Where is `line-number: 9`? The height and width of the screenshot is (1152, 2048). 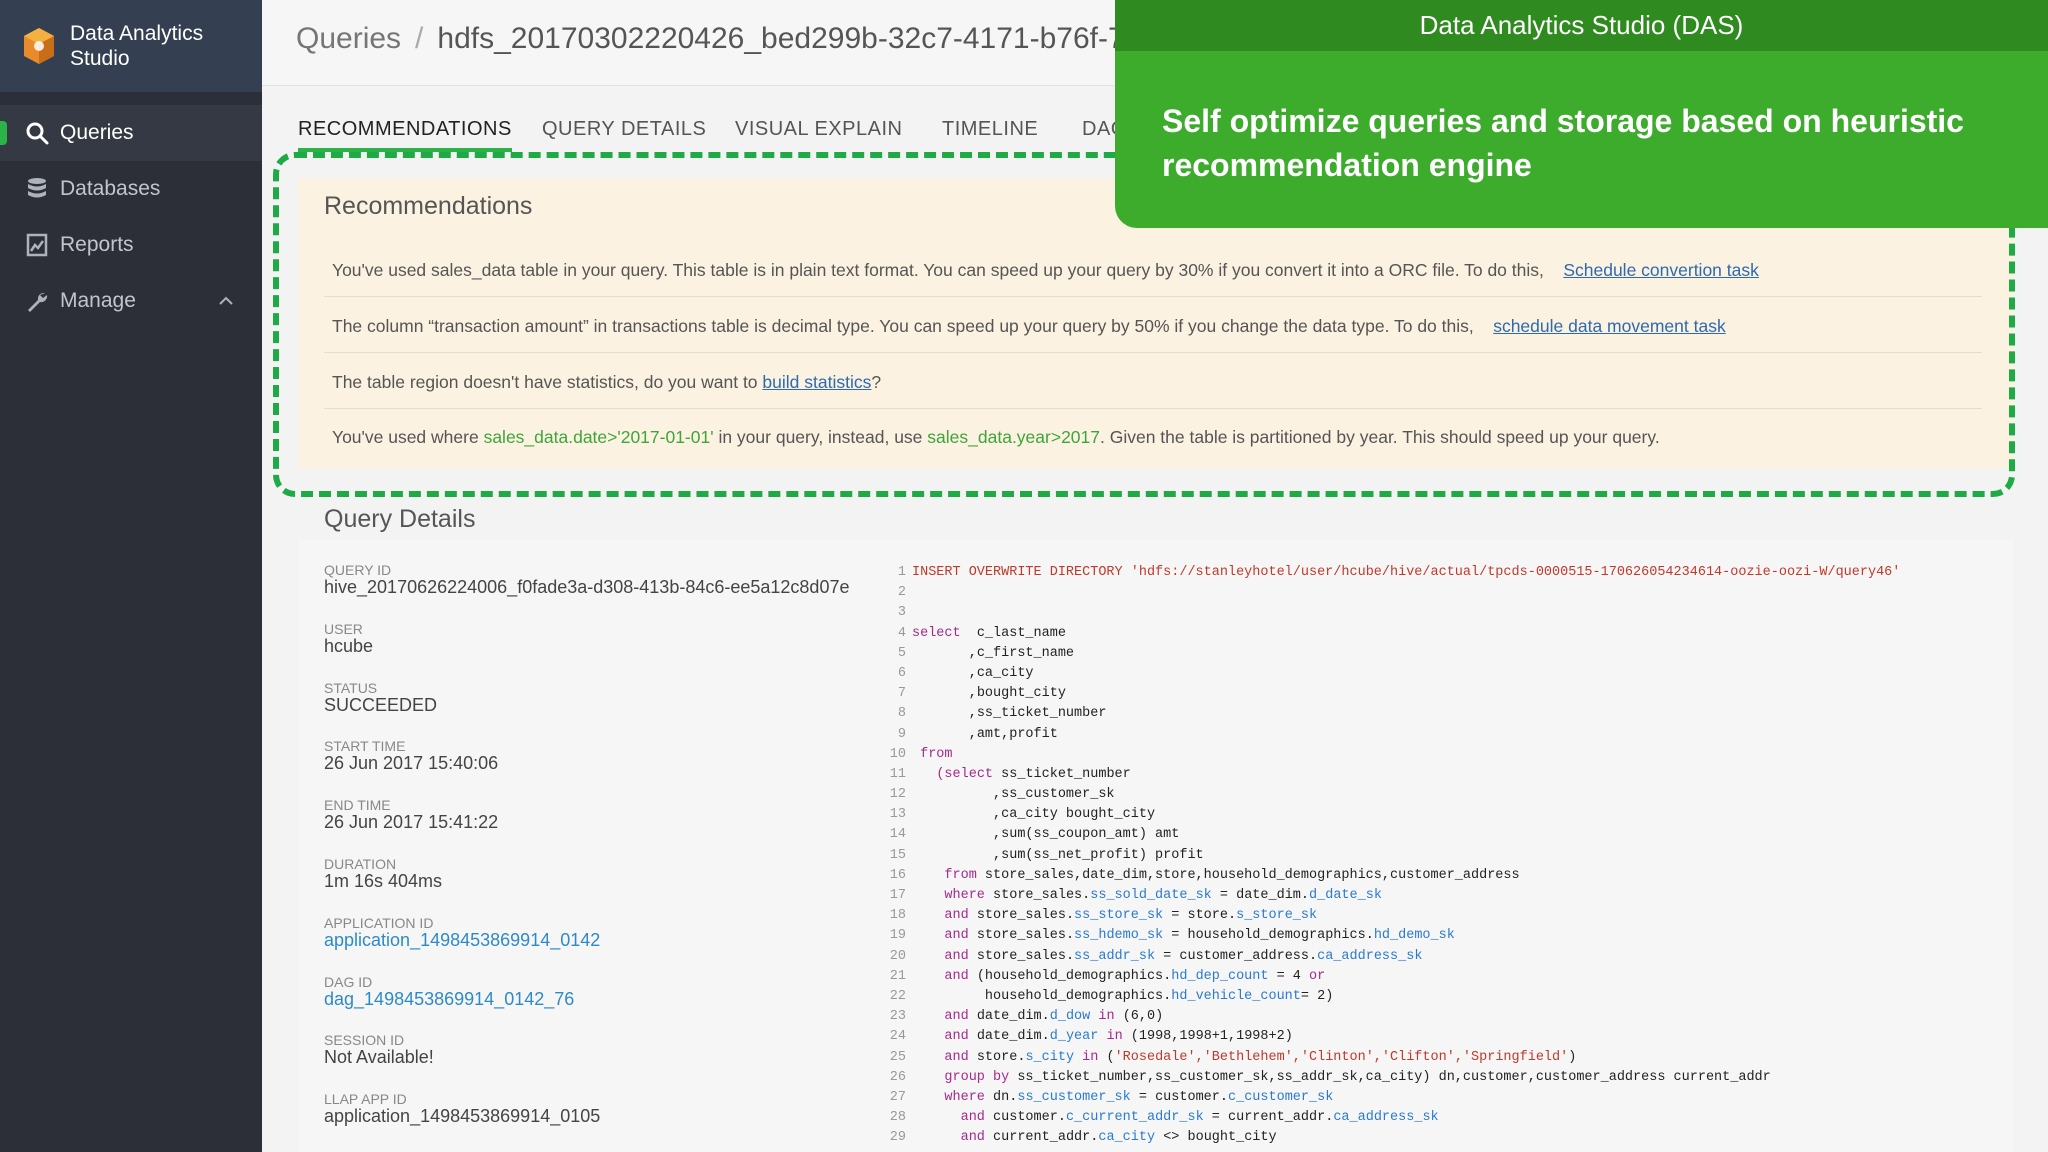 line-number: 9 is located at coordinates (901, 734).